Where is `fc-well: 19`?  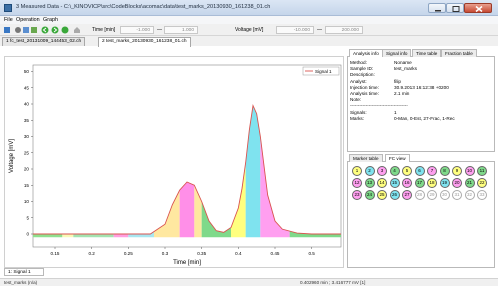 fc-well: 19 is located at coordinates (444, 183).